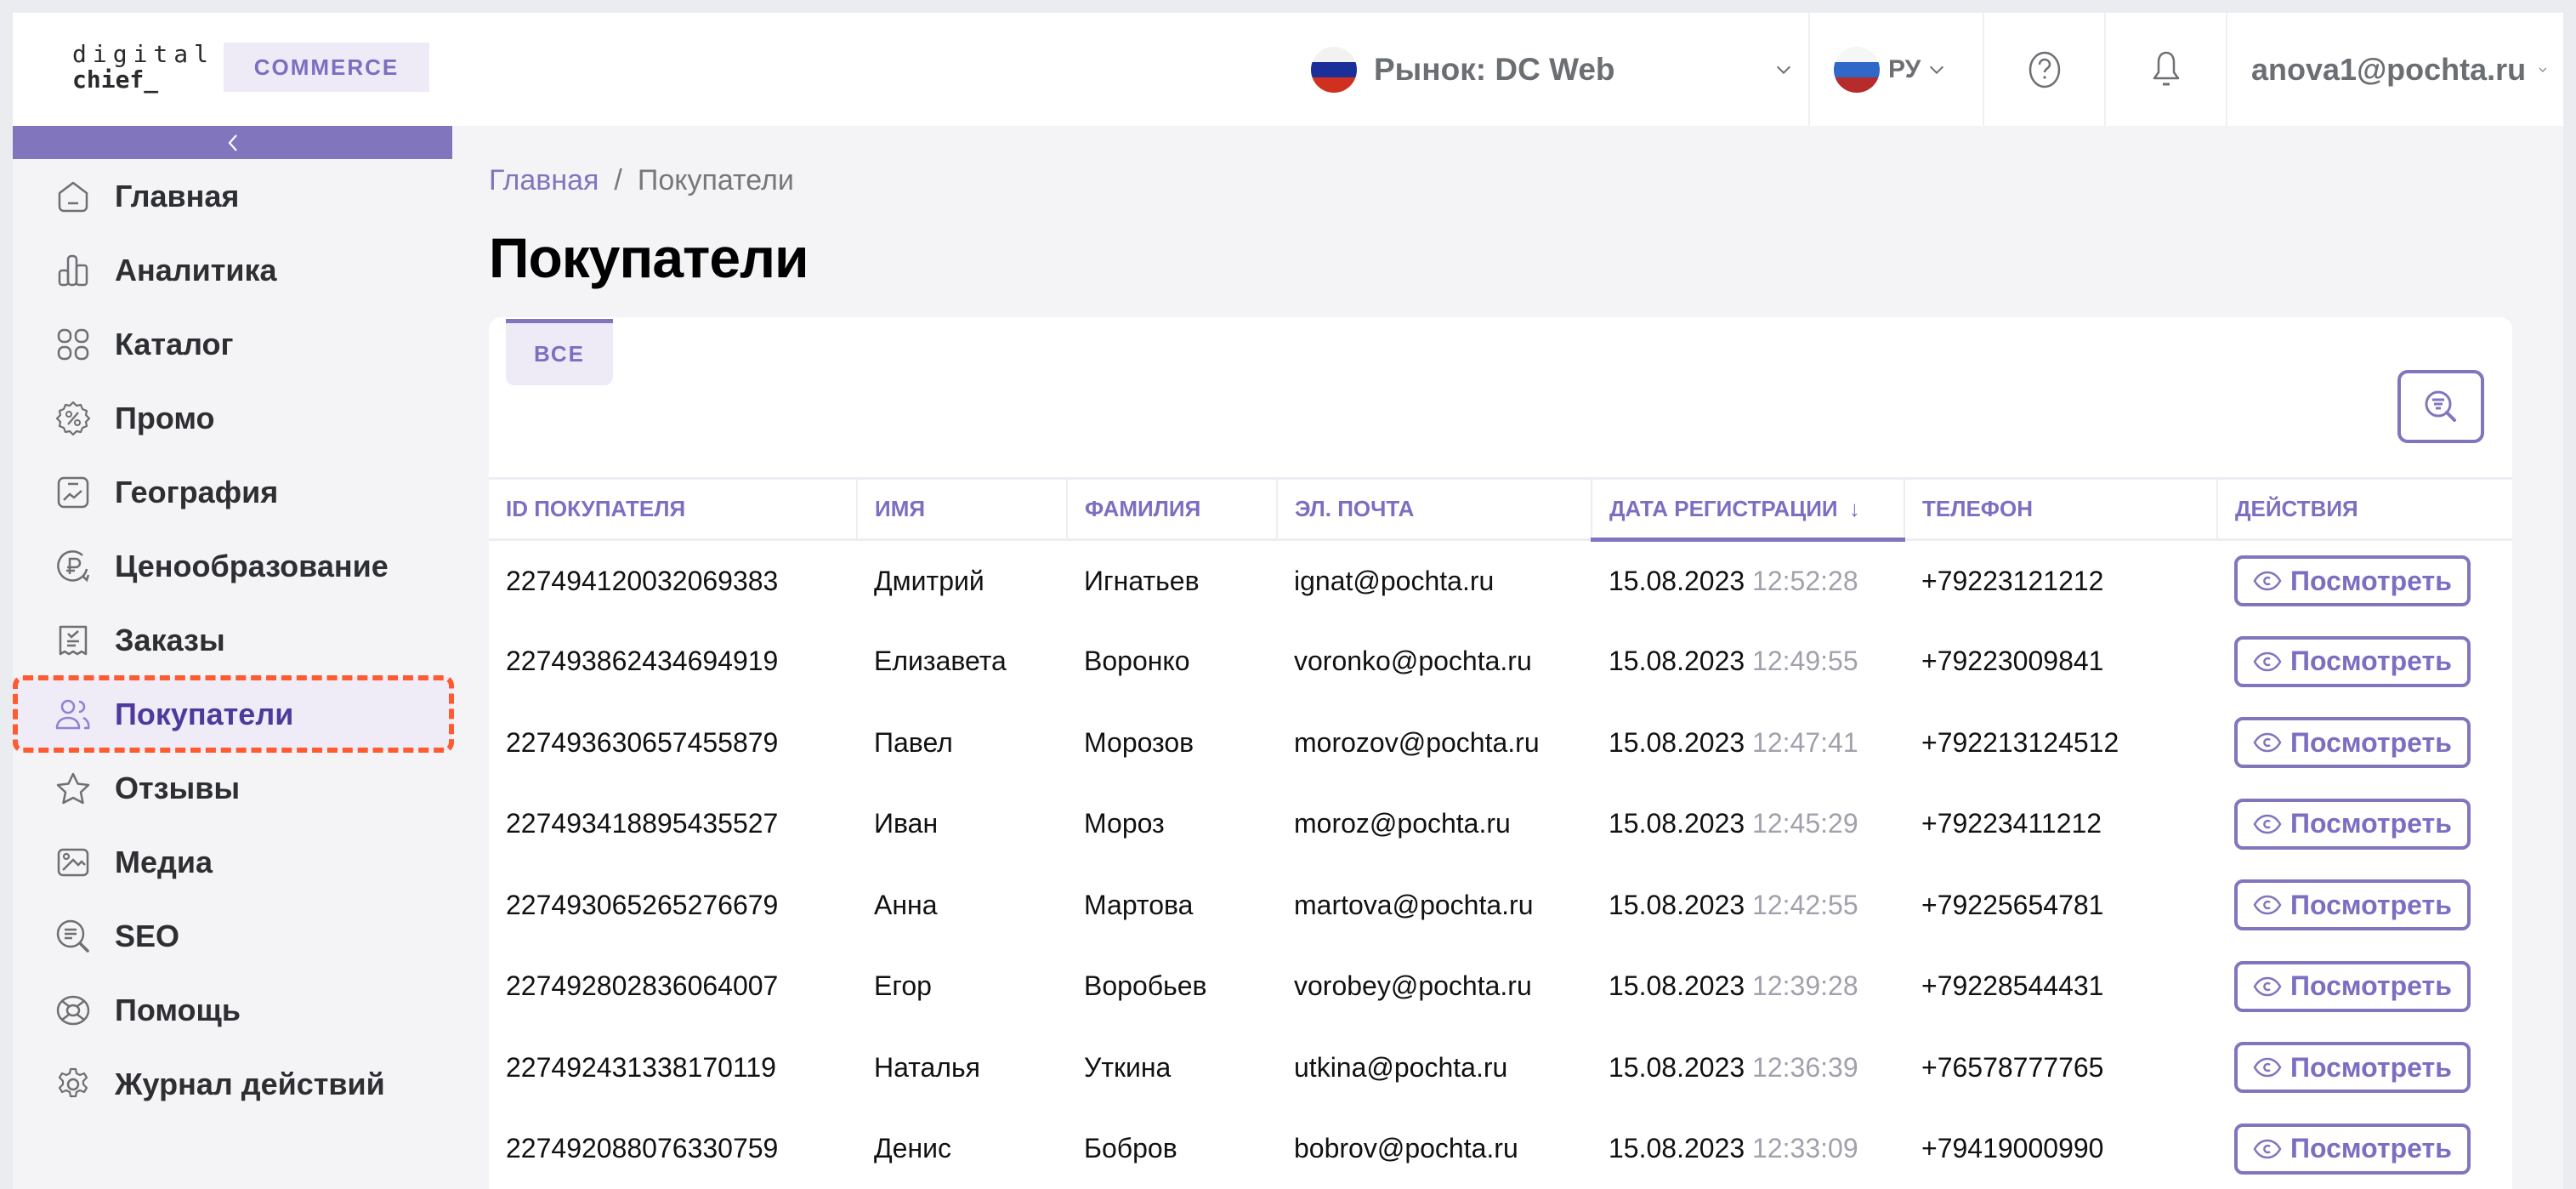 The width and height of the screenshot is (2576, 1189). Describe the element at coordinates (641, 1067) in the screenshot. I see `cell-id: 227492431338170119` at that location.